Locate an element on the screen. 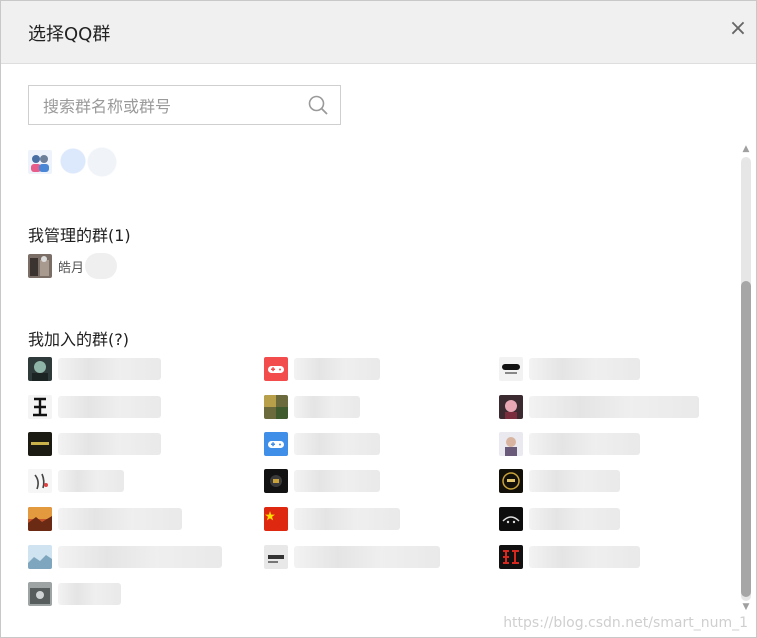 This screenshot has height=638, width=757. group-search-input is located at coordinates (168, 106).